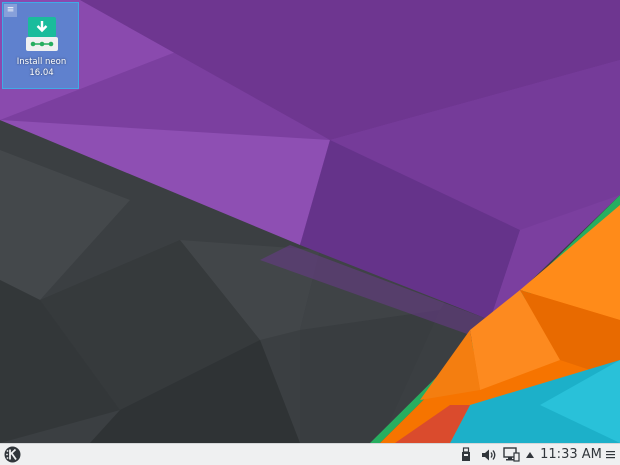  Describe the element at coordinates (310, 454) in the screenshot. I see `taskbar-panel: 11:33 AM` at that location.